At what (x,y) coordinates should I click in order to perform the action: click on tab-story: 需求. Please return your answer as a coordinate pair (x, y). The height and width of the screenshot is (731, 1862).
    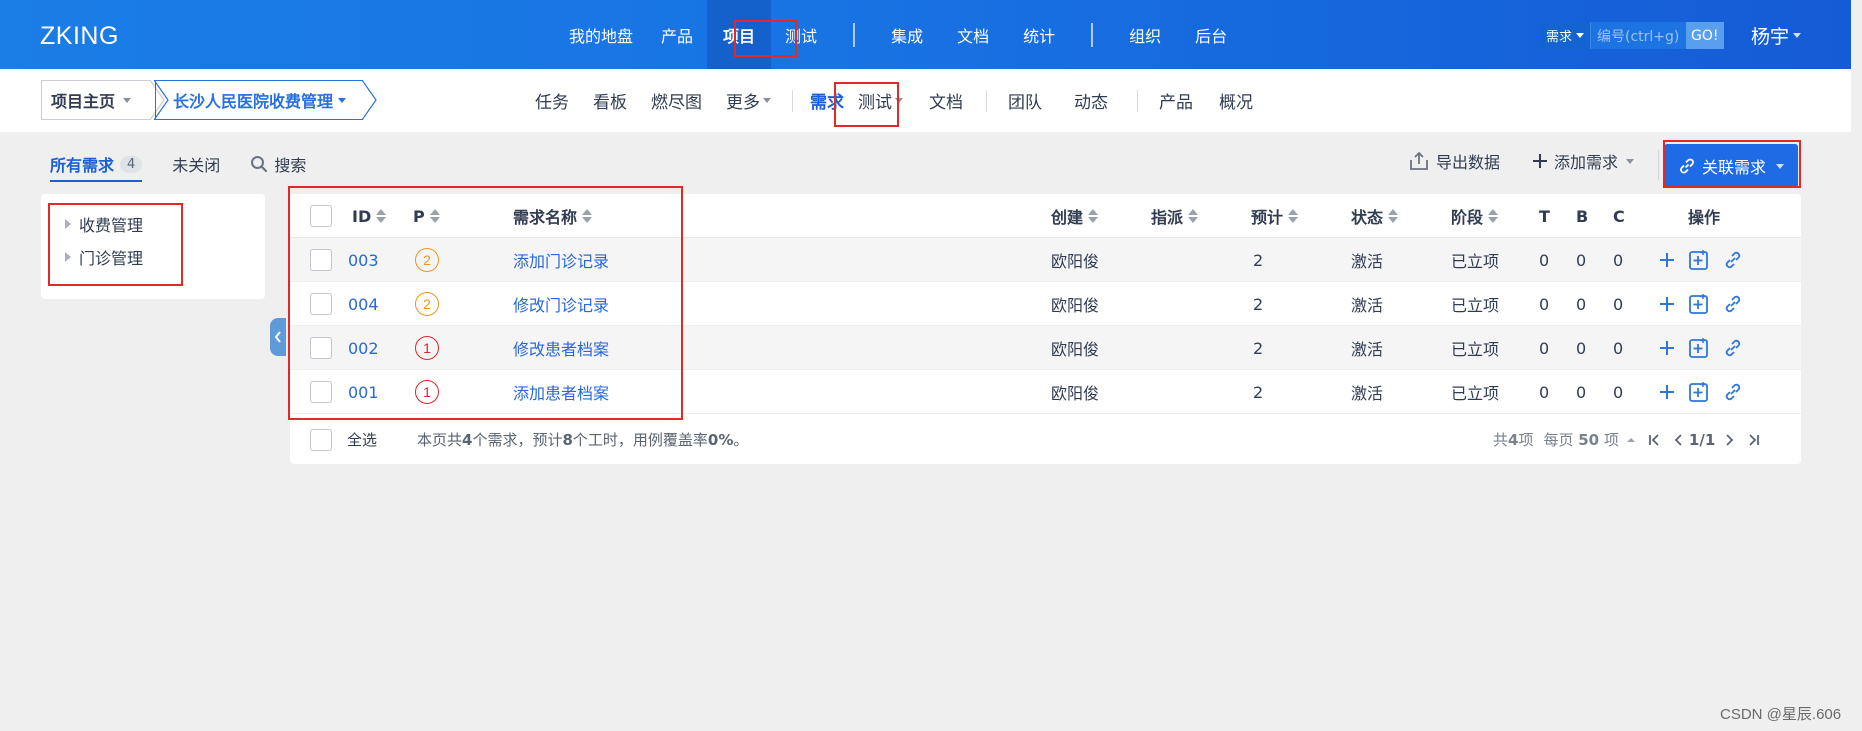
    Looking at the image, I should click on (827, 101).